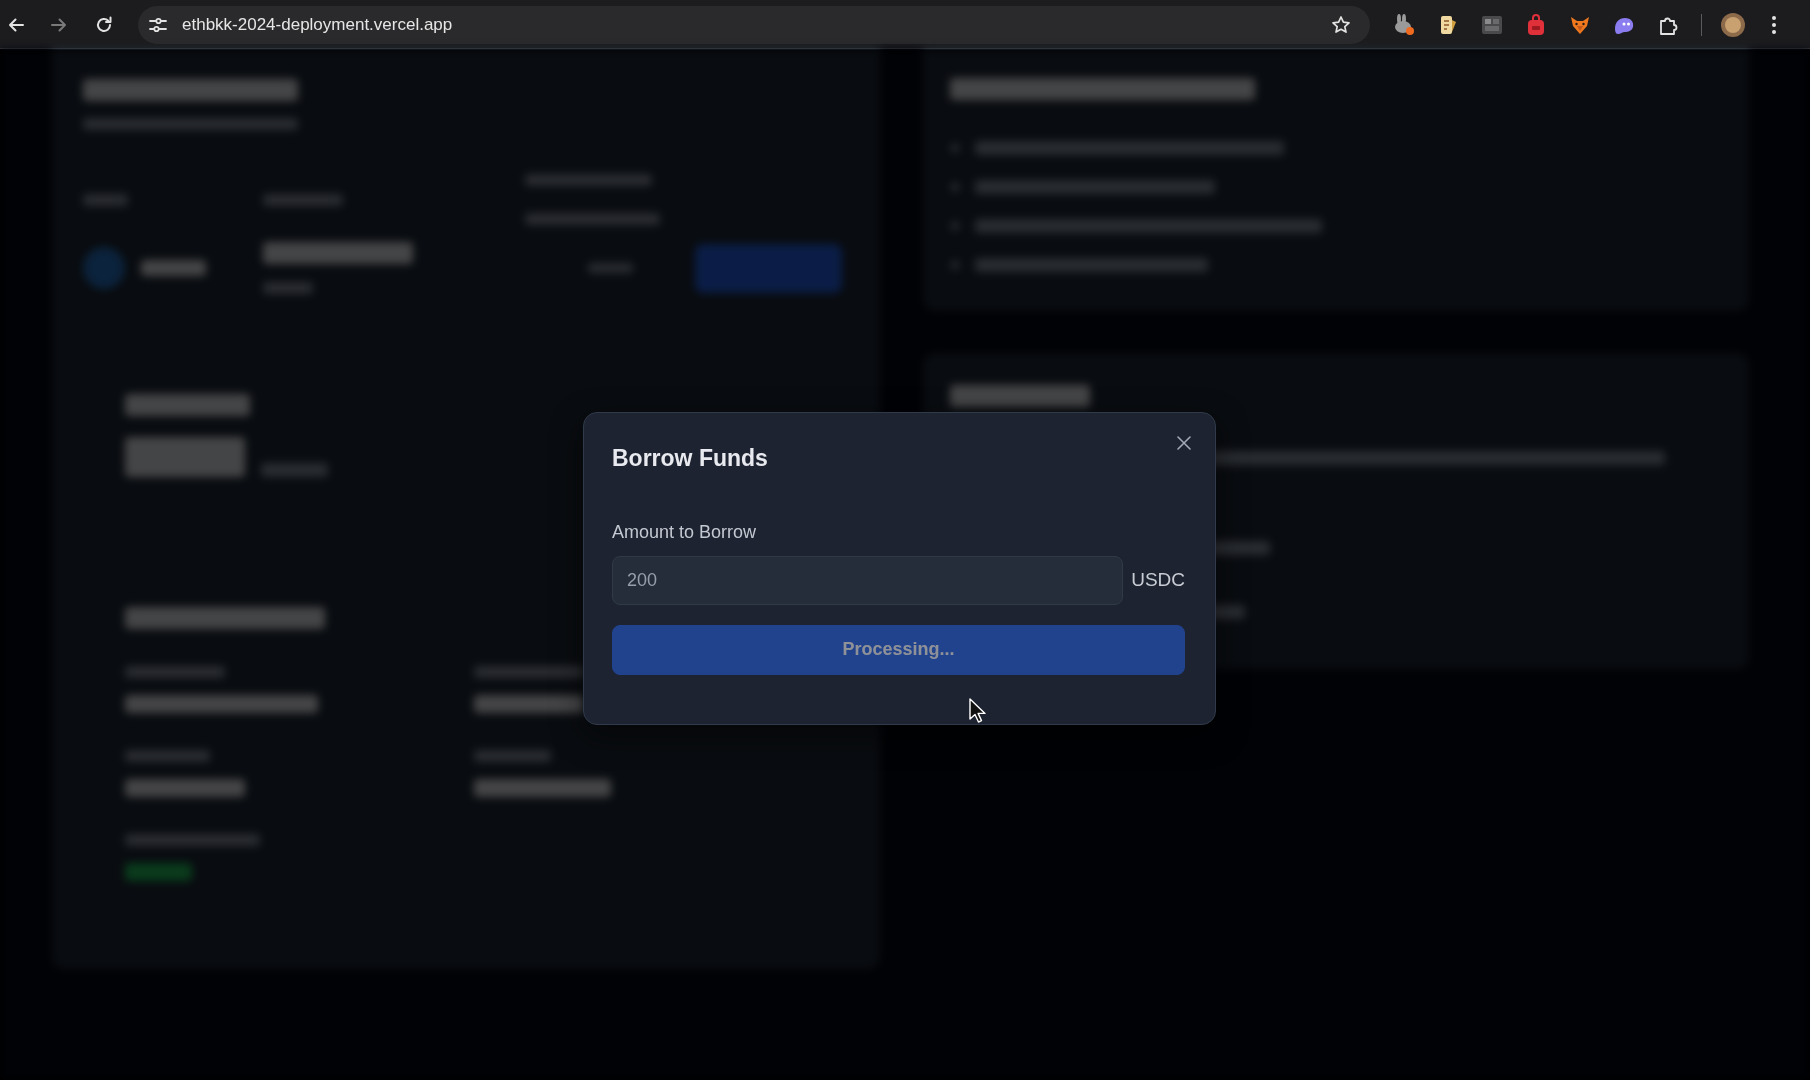 Image resolution: width=1810 pixels, height=1080 pixels. Describe the element at coordinates (690, 457) in the screenshot. I see `dialog-title: Borrow Funds` at that location.